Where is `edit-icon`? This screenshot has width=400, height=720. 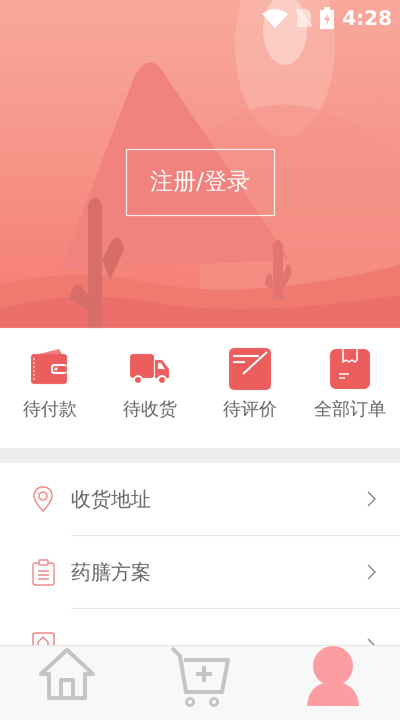
edit-icon is located at coordinates (250, 369).